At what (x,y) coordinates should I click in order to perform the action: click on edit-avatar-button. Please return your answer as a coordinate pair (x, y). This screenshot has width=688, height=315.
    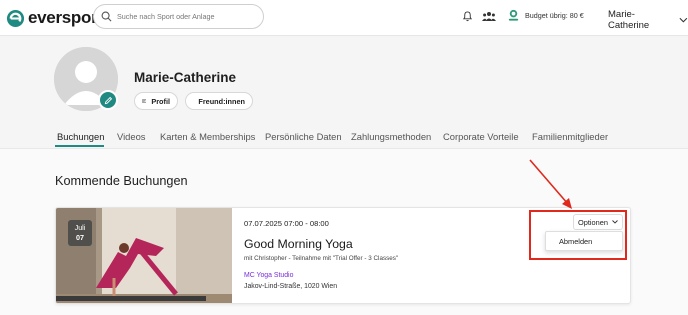
    Looking at the image, I should click on (108, 100).